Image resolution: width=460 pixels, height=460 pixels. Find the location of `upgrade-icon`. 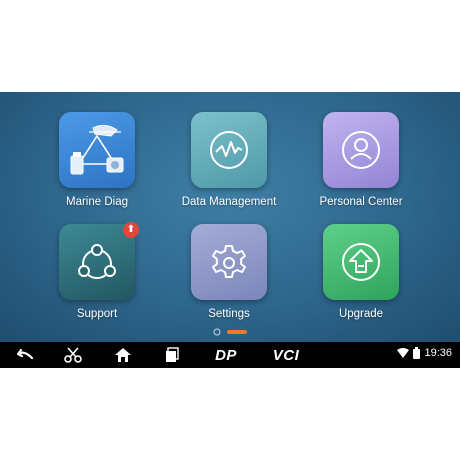

upgrade-icon is located at coordinates (361, 262).